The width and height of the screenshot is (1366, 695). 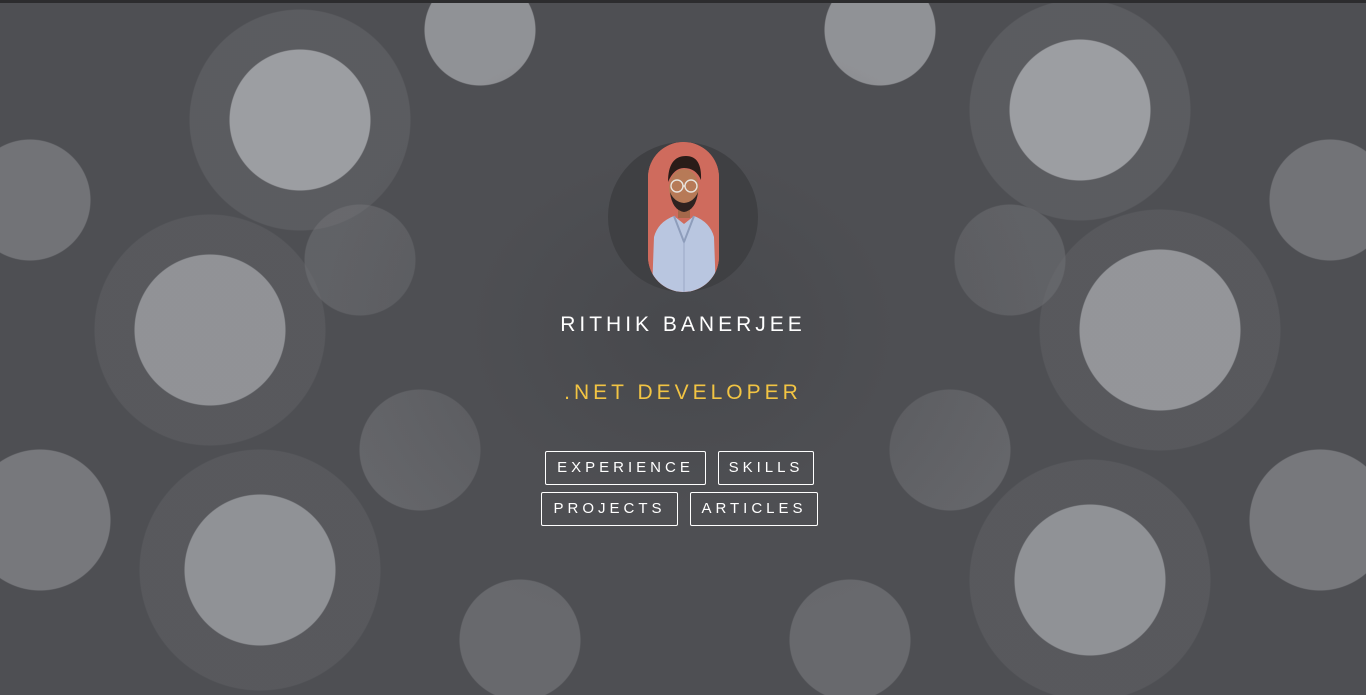 I want to click on profile-role: .NET DEVELOPER, so click(x=683, y=392).